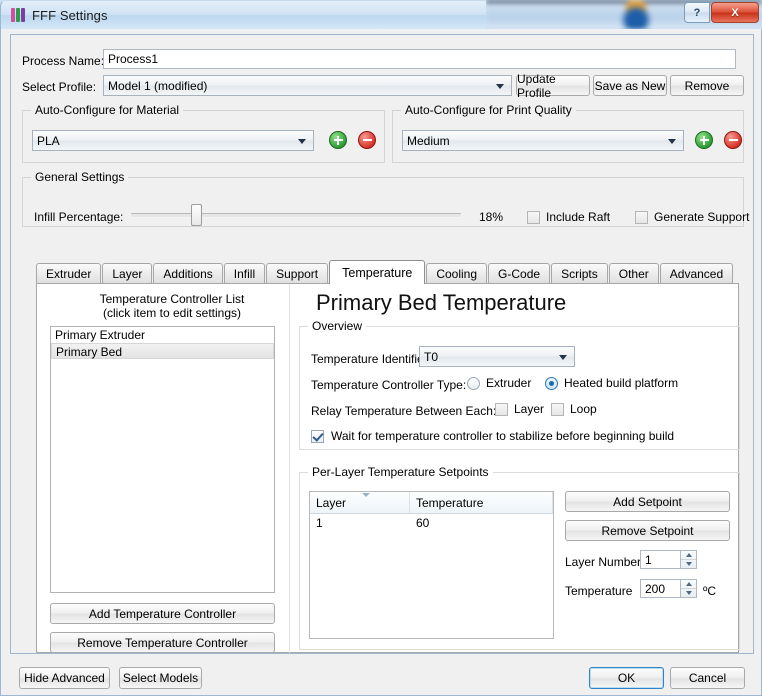  Describe the element at coordinates (431, 565) in the screenshot. I see `setpoints-table: Layer Temperature 1 60` at that location.